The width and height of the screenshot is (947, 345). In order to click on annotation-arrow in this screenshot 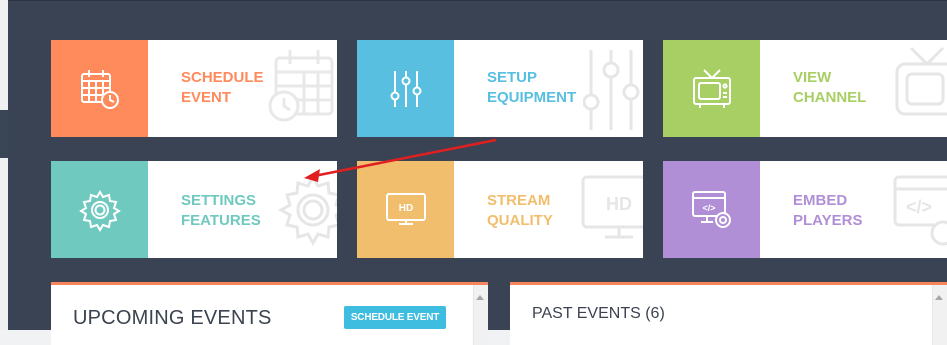, I will do `click(400, 160)`.